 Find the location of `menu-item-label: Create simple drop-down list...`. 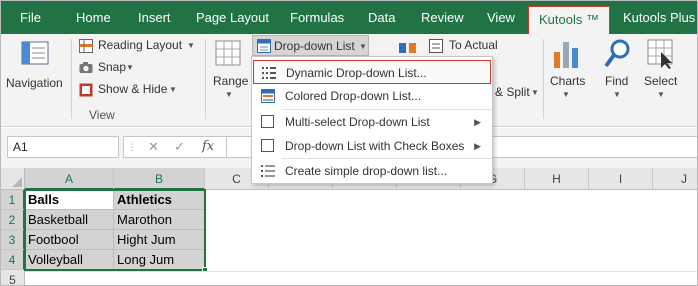

menu-item-label: Create simple drop-down list... is located at coordinates (366, 171).